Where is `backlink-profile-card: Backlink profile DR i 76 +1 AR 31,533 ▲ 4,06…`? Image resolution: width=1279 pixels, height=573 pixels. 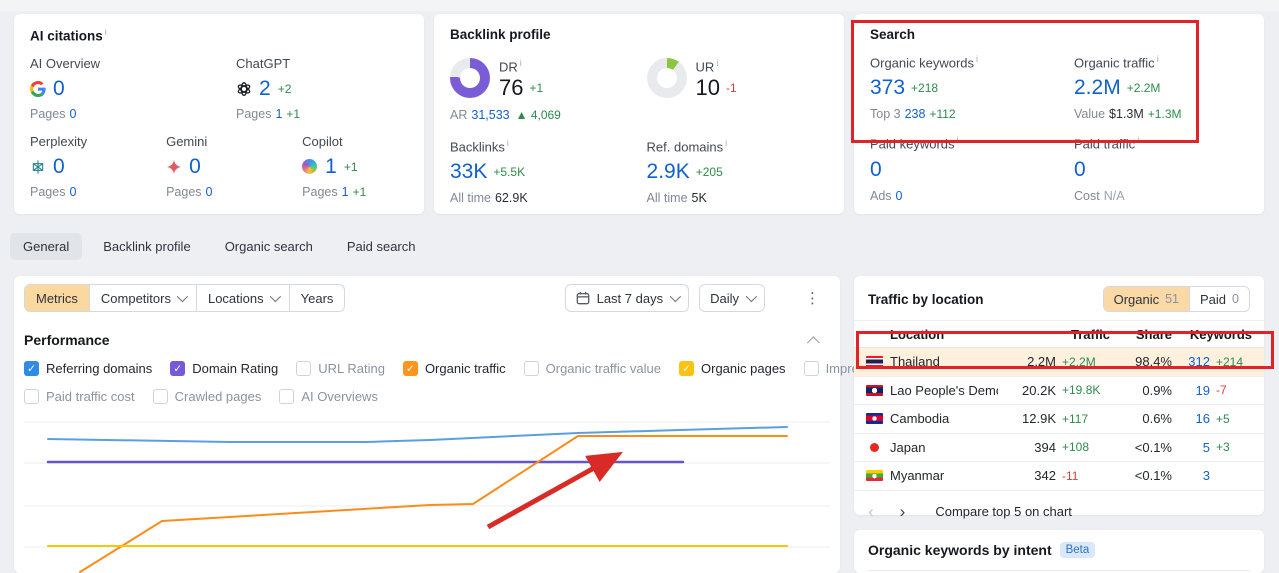
backlink-profile-card: Backlink profile DR i 76 +1 AR 31,533 ▲ 4,06… is located at coordinates (639, 114).